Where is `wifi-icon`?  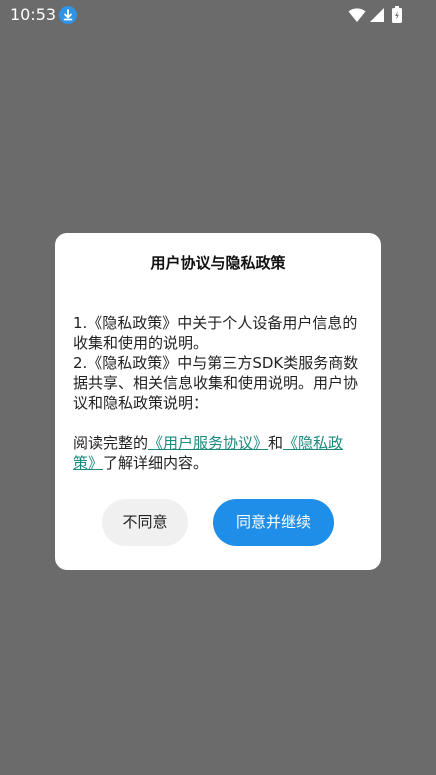 wifi-icon is located at coordinates (357, 17).